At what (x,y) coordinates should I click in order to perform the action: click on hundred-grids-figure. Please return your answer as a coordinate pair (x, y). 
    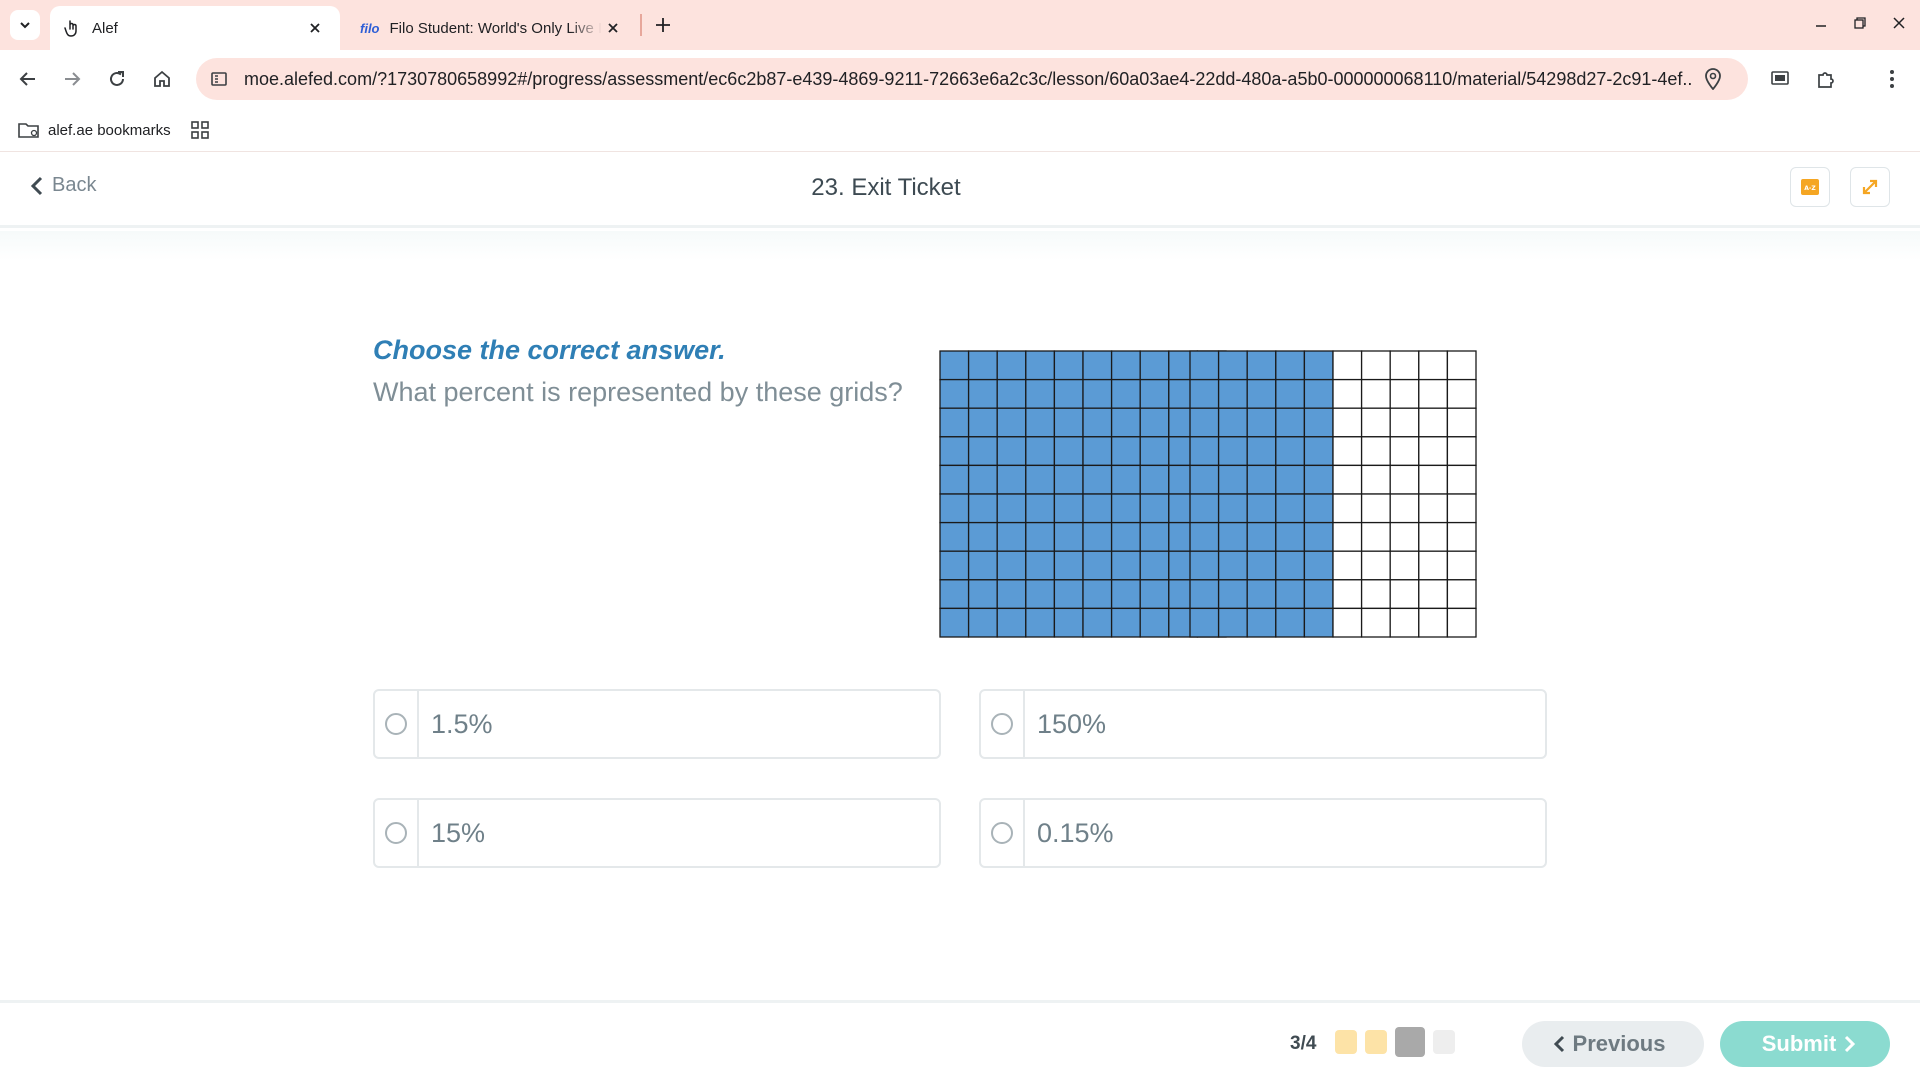
    Looking at the image, I should click on (1208, 494).